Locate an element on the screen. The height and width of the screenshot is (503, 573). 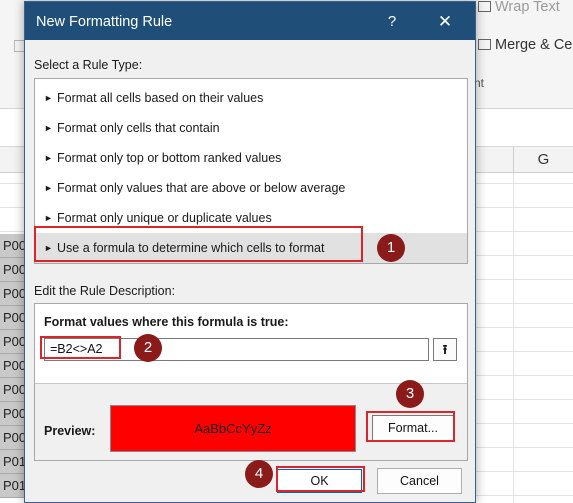
close-icon: ✕ is located at coordinates (445, 22).